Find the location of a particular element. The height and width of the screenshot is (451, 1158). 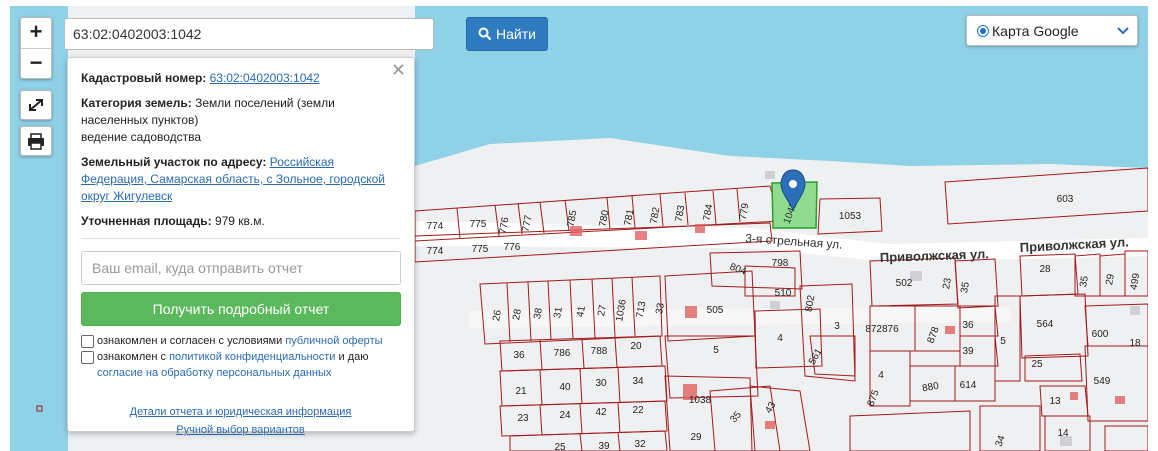

privacy-mid-text: и даю is located at coordinates (353, 357).